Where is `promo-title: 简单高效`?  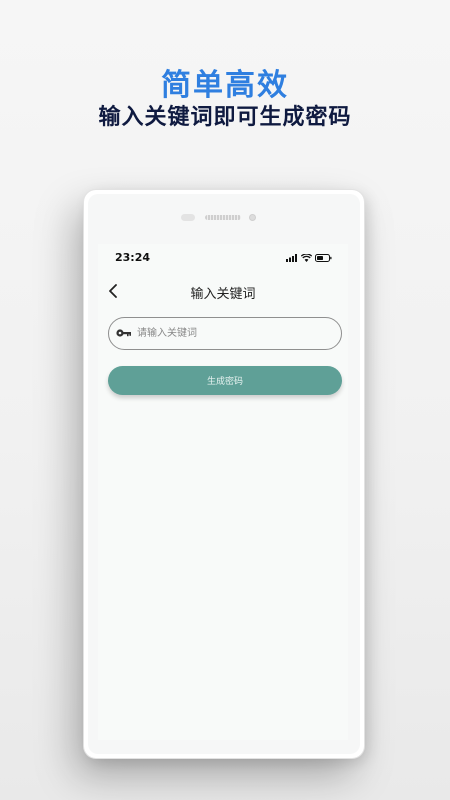
promo-title: 简单高效 is located at coordinates (225, 85).